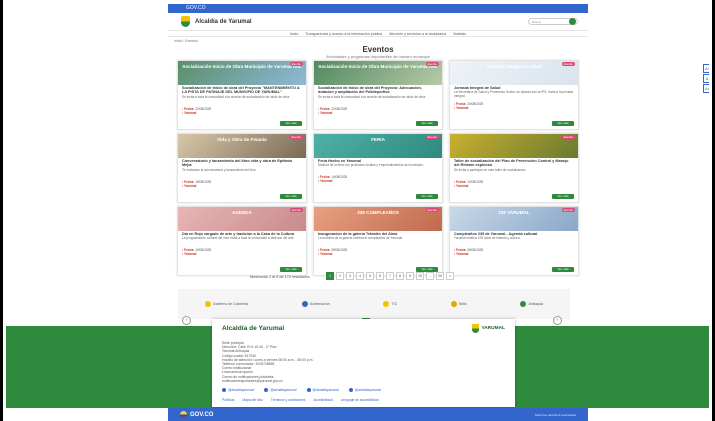 The image size is (715, 421). I want to click on social-icon, so click(224, 390).